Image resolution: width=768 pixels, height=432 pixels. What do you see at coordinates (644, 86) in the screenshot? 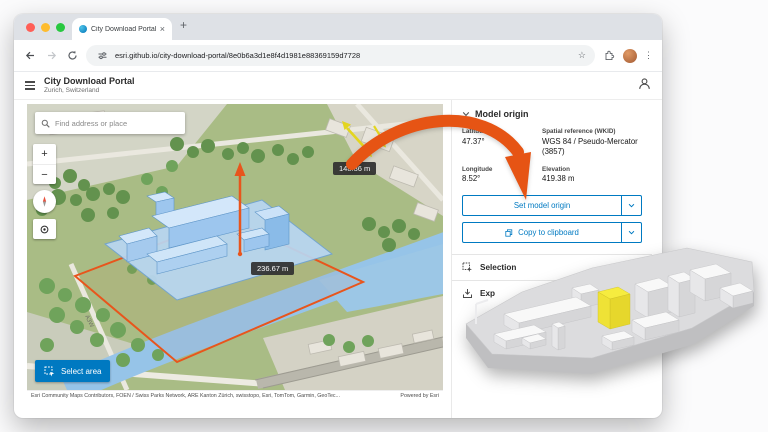
I see `account-icon` at bounding box center [644, 86].